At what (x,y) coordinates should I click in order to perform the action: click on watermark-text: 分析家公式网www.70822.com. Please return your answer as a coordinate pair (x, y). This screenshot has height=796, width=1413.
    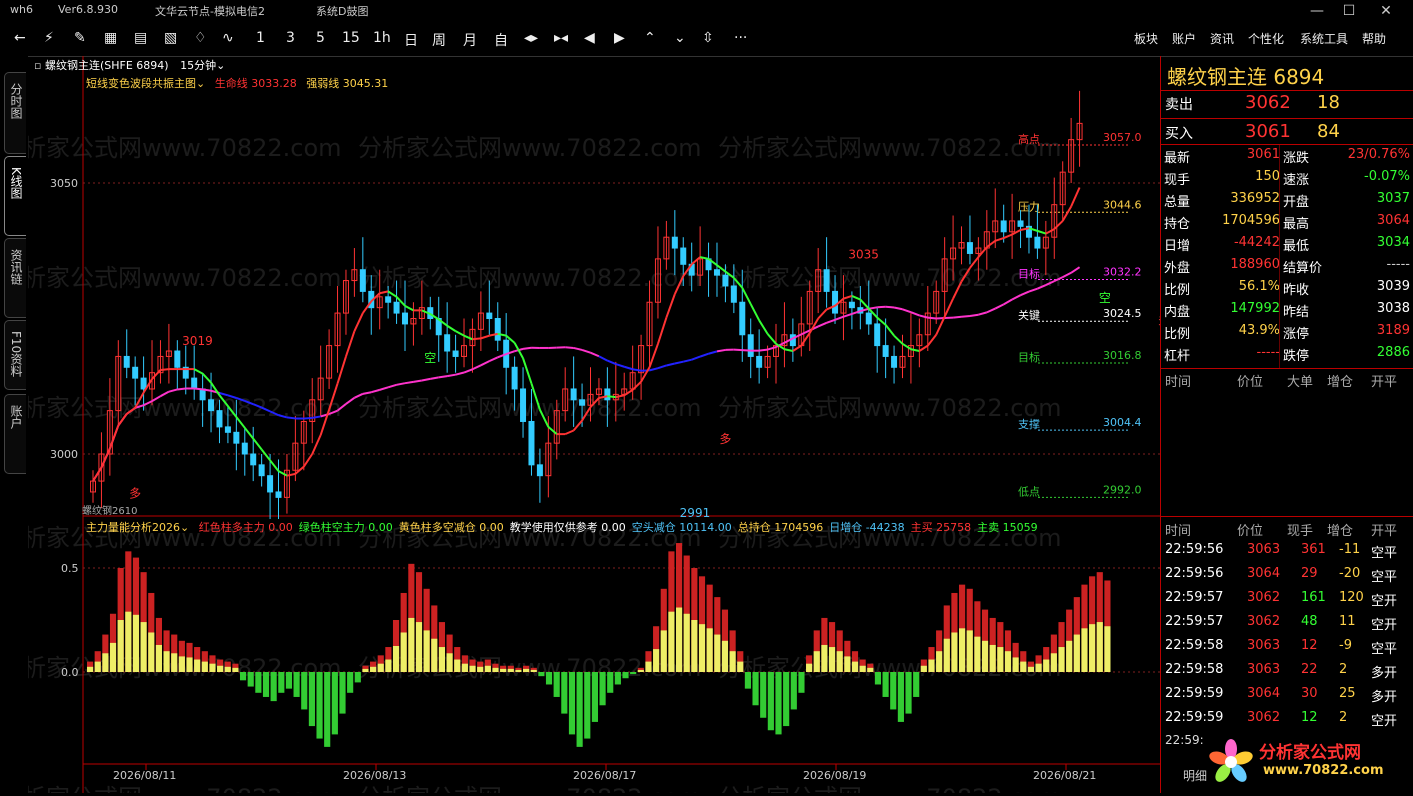
    Looking at the image, I should click on (890, 278).